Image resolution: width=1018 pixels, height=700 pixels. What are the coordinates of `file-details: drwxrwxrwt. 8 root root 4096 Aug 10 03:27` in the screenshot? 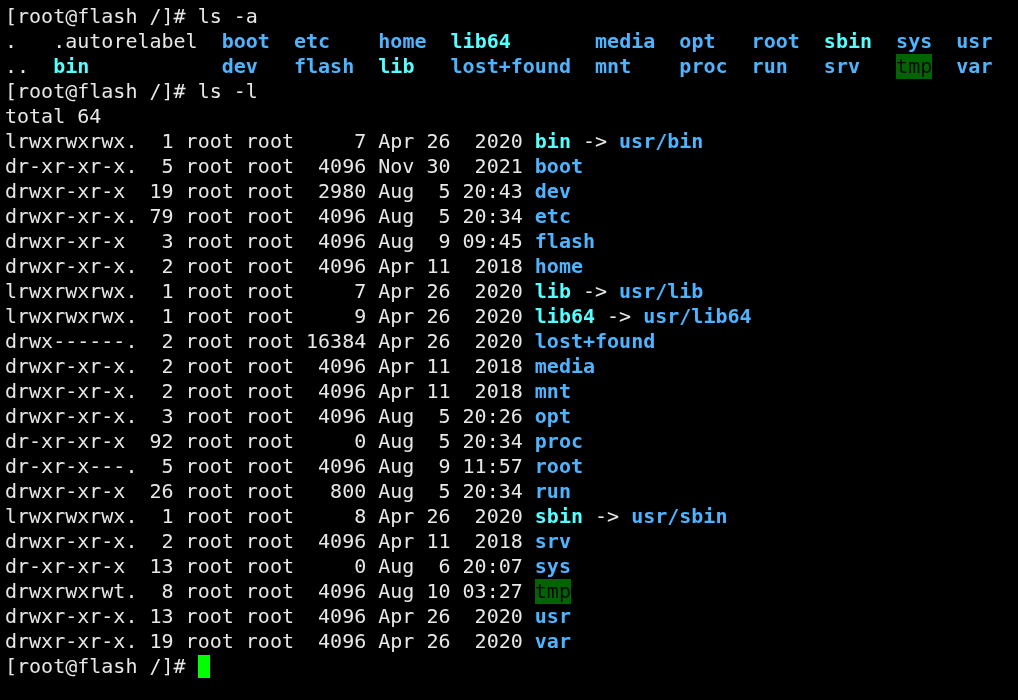 It's located at (264, 591).